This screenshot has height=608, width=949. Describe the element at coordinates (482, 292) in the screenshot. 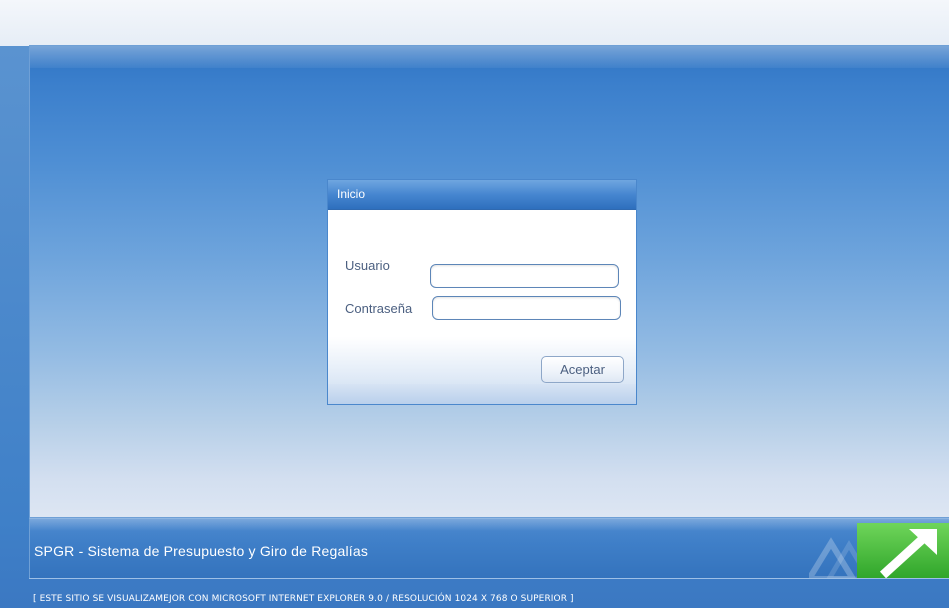

I see `login-box: Inicio Usuario Contraseña Aceptar` at that location.